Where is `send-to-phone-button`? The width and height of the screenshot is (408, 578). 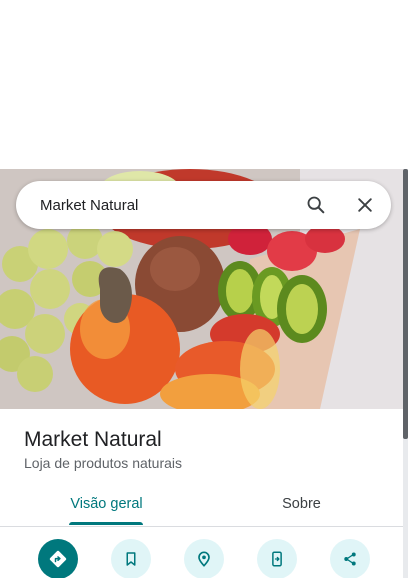
send-to-phone-button is located at coordinates (277, 558).